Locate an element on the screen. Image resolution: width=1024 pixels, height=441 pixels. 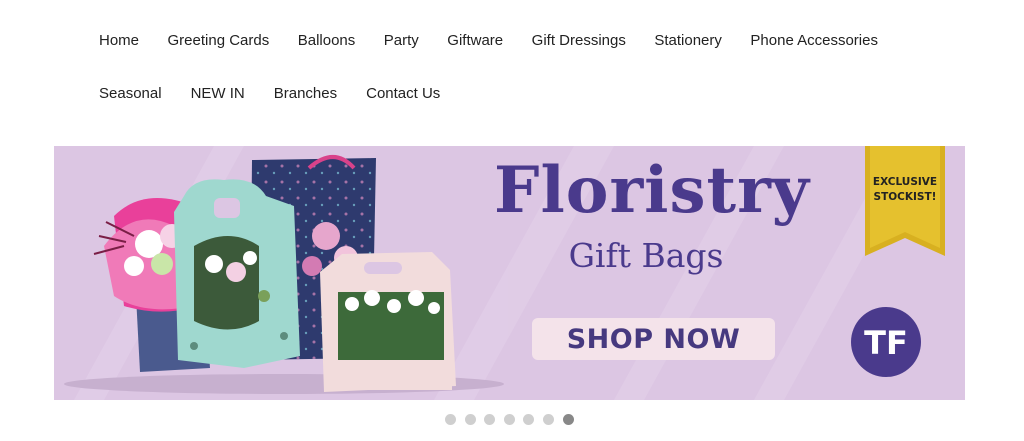
mint-floral-carrier-image is located at coordinates (237, 273).